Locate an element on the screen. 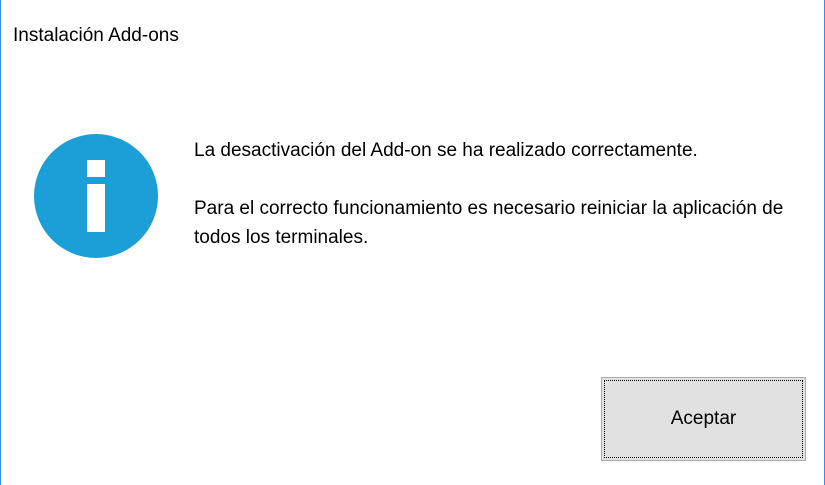  ok-button-label: Aceptar is located at coordinates (703, 418).